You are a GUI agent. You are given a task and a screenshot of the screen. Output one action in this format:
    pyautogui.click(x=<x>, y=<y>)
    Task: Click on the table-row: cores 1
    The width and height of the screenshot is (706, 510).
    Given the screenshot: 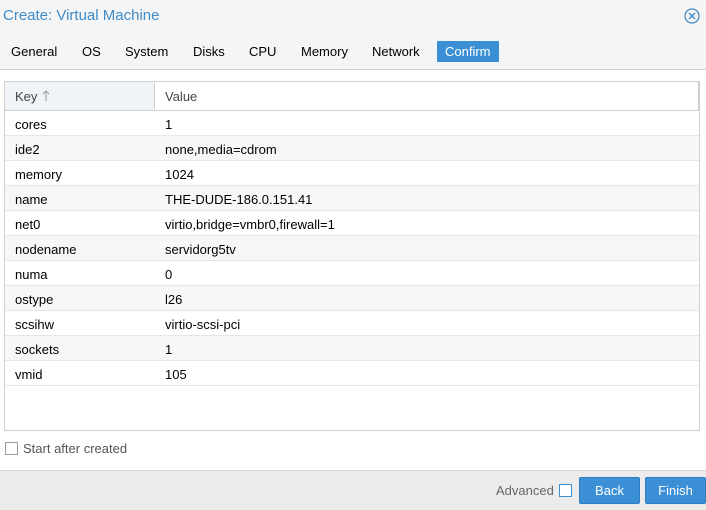 What is the action you would take?
    pyautogui.click(x=352, y=123)
    